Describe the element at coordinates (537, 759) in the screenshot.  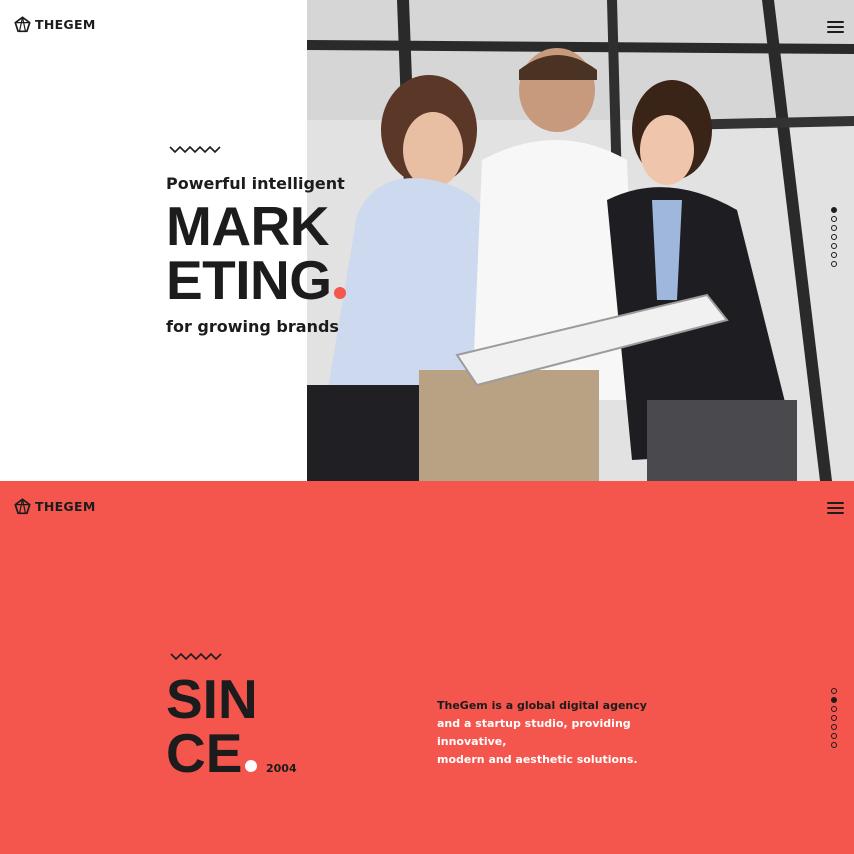
I see `description-line-3: modern and aesthetic solutions.` at that location.